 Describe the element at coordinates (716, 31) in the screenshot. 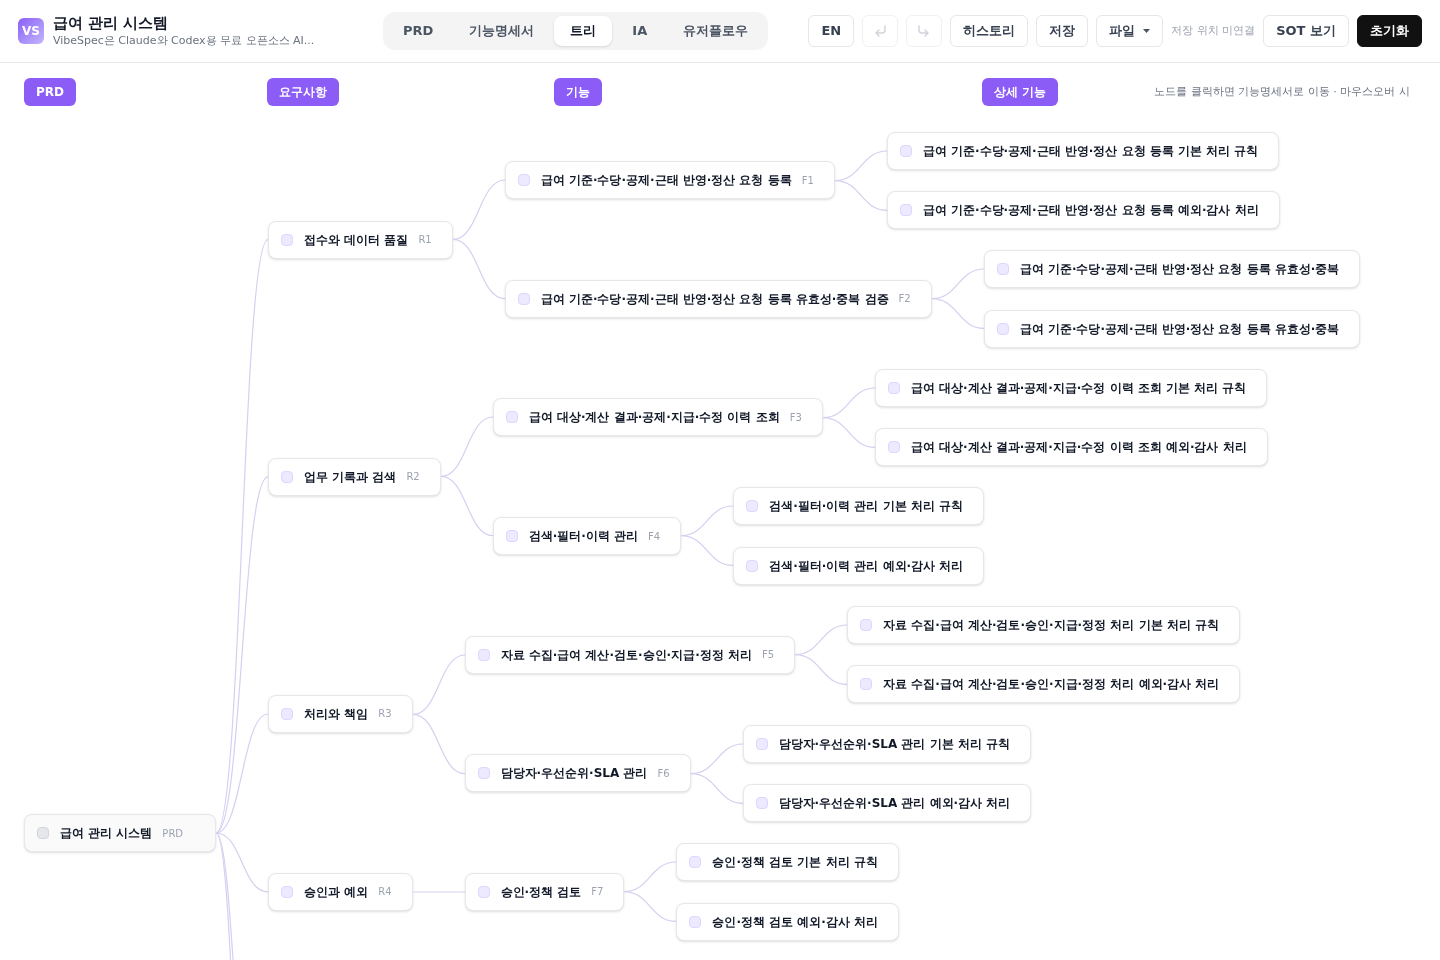

I see `view-tab: 유저플로우` at that location.